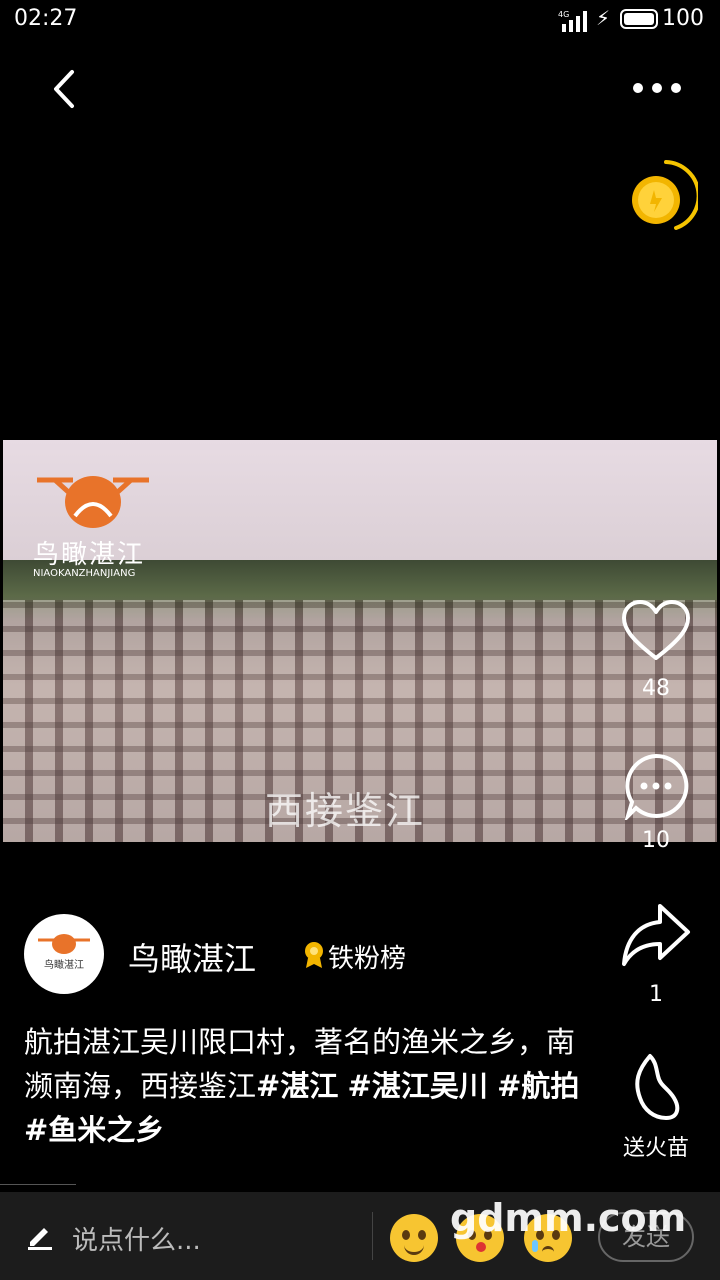 The image size is (720, 1280). I want to click on hashtag: #航拍, so click(538, 1086).